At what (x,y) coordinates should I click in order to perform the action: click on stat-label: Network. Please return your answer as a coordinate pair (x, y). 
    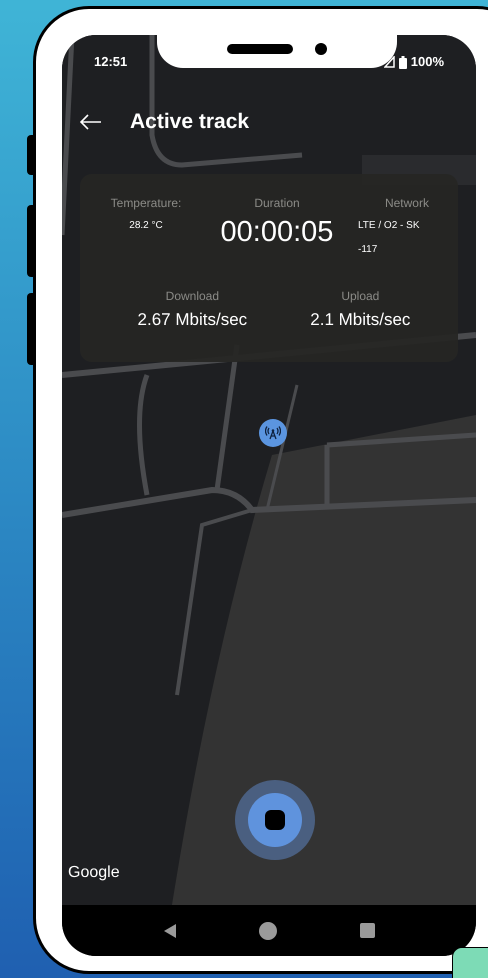
    Looking at the image, I should click on (406, 203).